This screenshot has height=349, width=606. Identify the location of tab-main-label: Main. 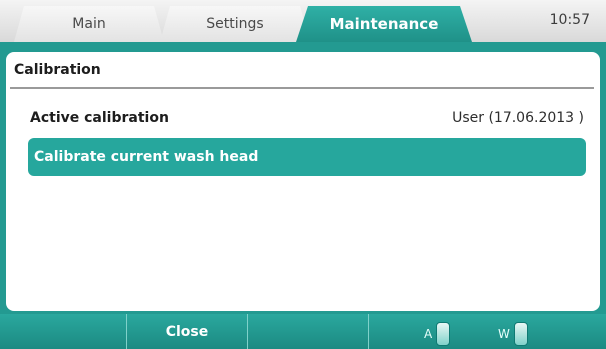
(89, 24).